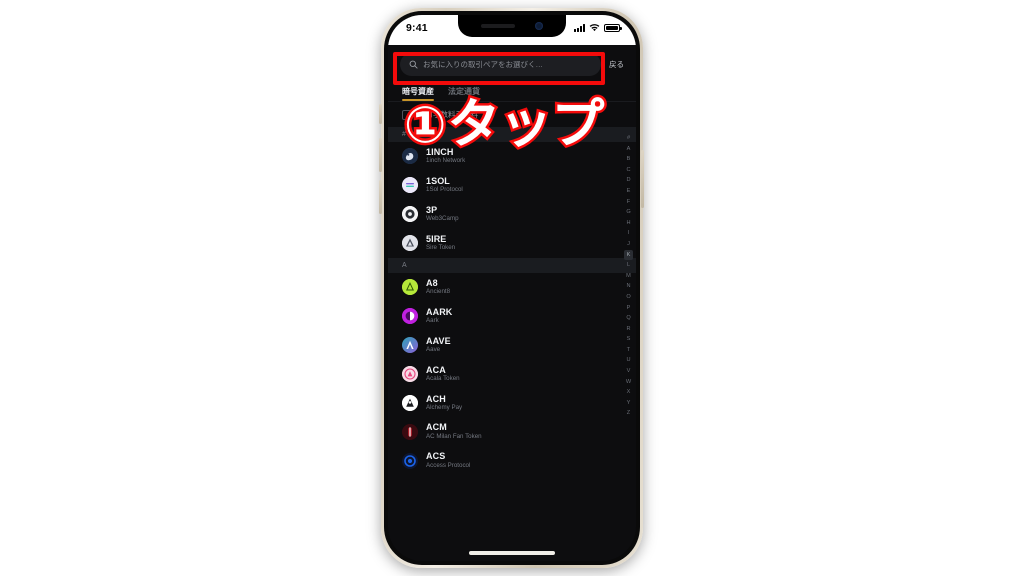  Describe the element at coordinates (410, 460) in the screenshot. I see `coin-icon-acs` at that location.